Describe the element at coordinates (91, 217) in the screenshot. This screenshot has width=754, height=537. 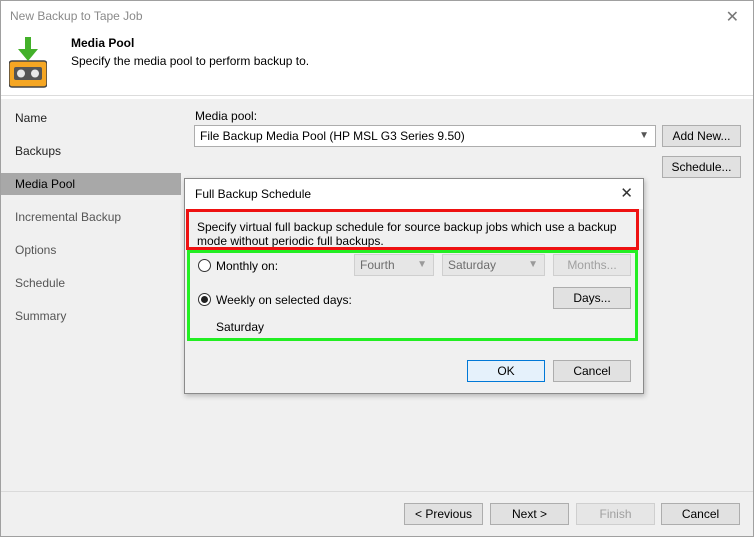
I see `sidebar-item-incremental-backup: Incremental Backup` at that location.